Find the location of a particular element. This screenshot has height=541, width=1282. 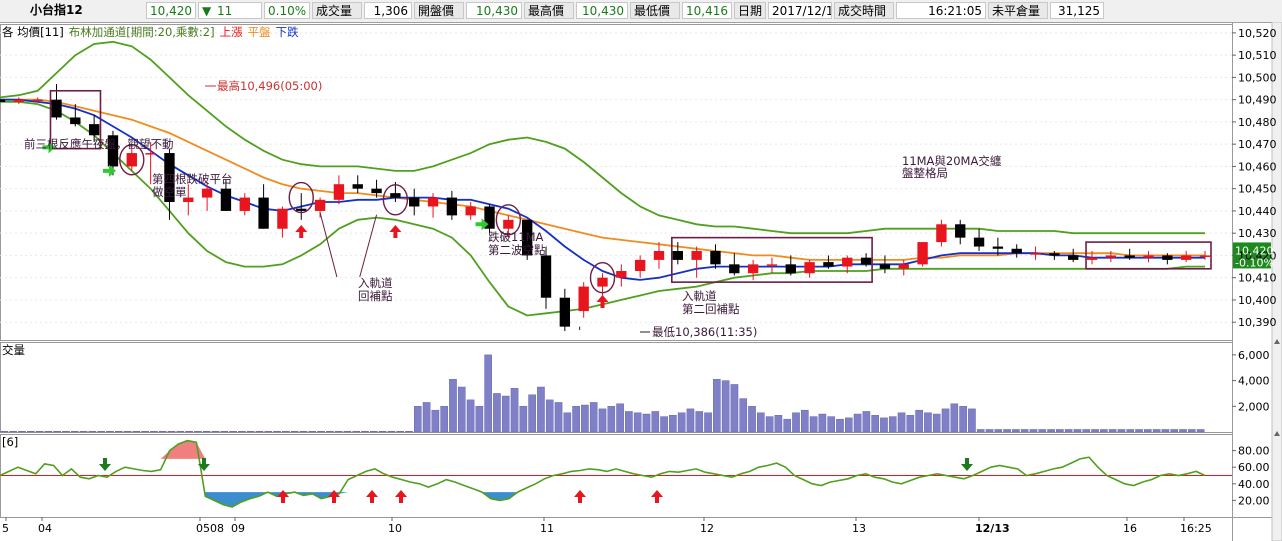

volume-value: 1,306 is located at coordinates (388, 10).